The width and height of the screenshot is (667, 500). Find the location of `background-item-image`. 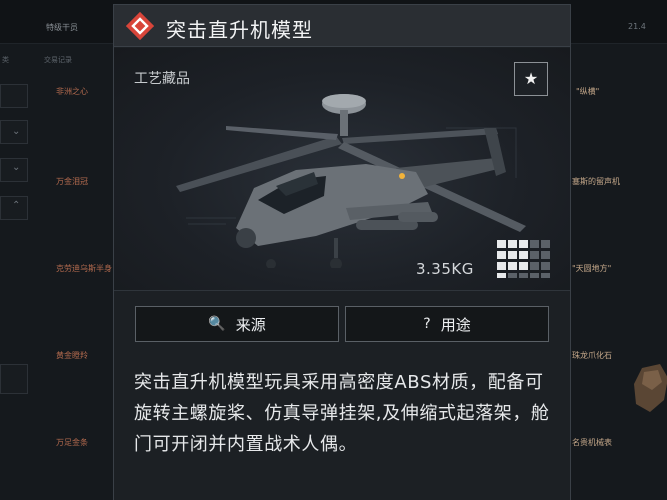

background-item-image is located at coordinates (650, 388).